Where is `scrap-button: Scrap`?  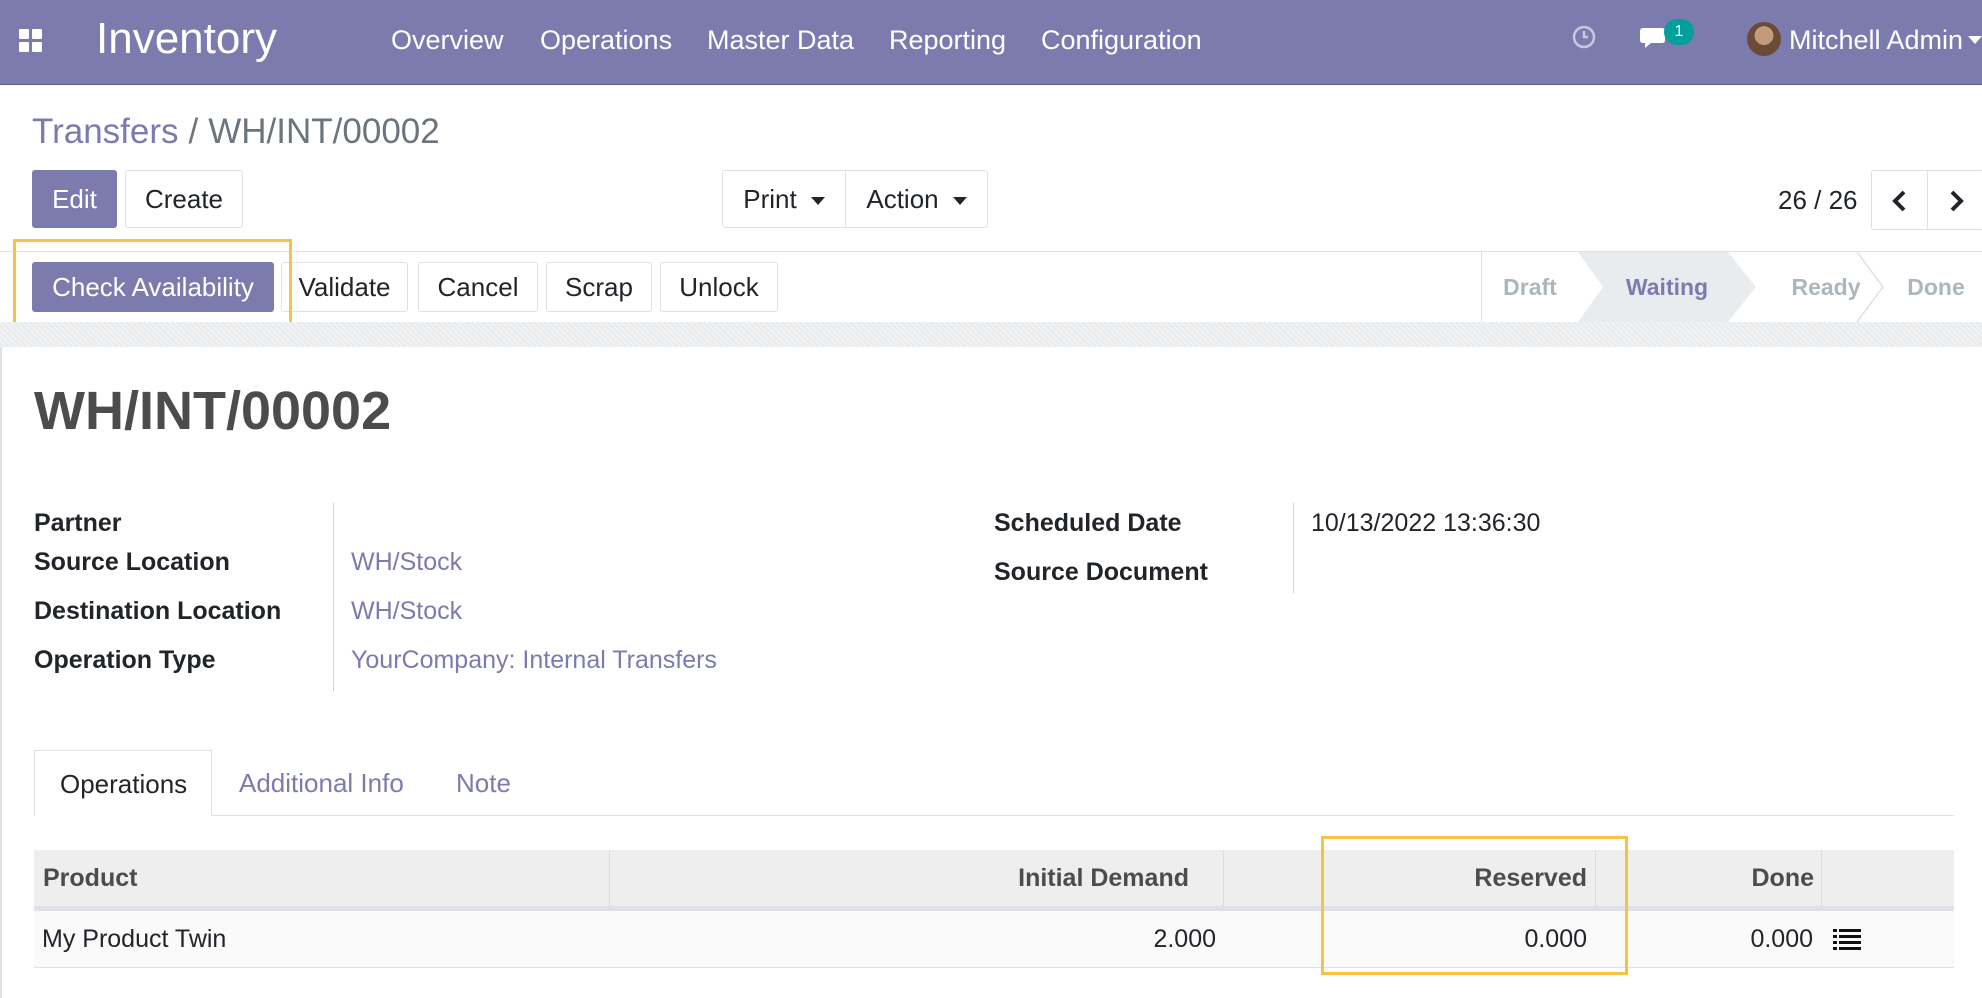 scrap-button: Scrap is located at coordinates (599, 287).